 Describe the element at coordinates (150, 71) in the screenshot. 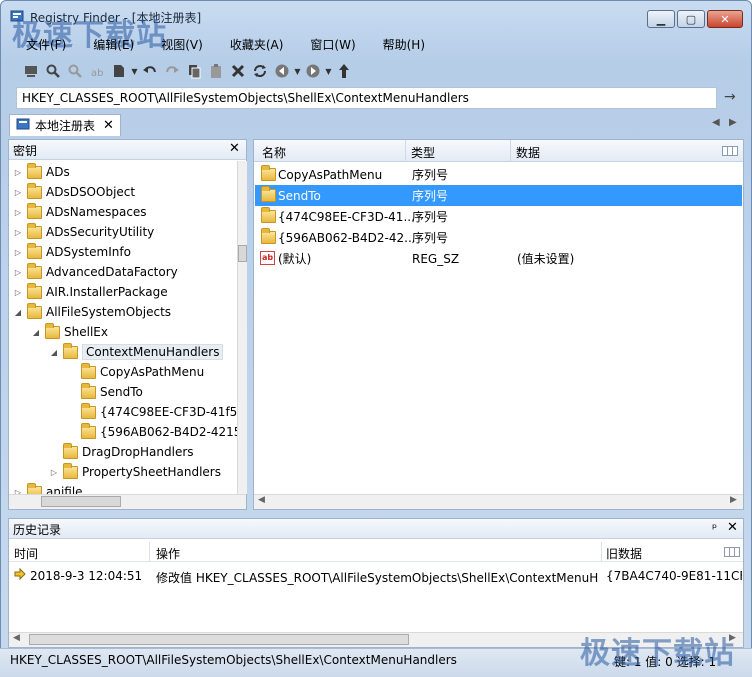

I see `undo-icon` at that location.